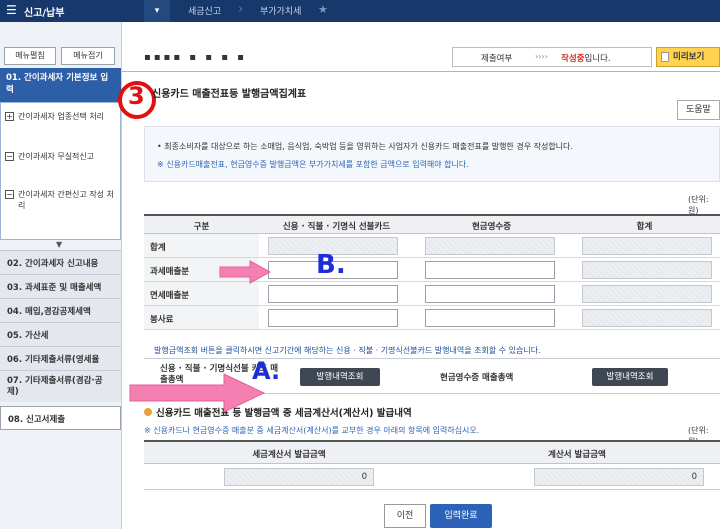  I want to click on table-row: 봉사료, so click(432, 318).